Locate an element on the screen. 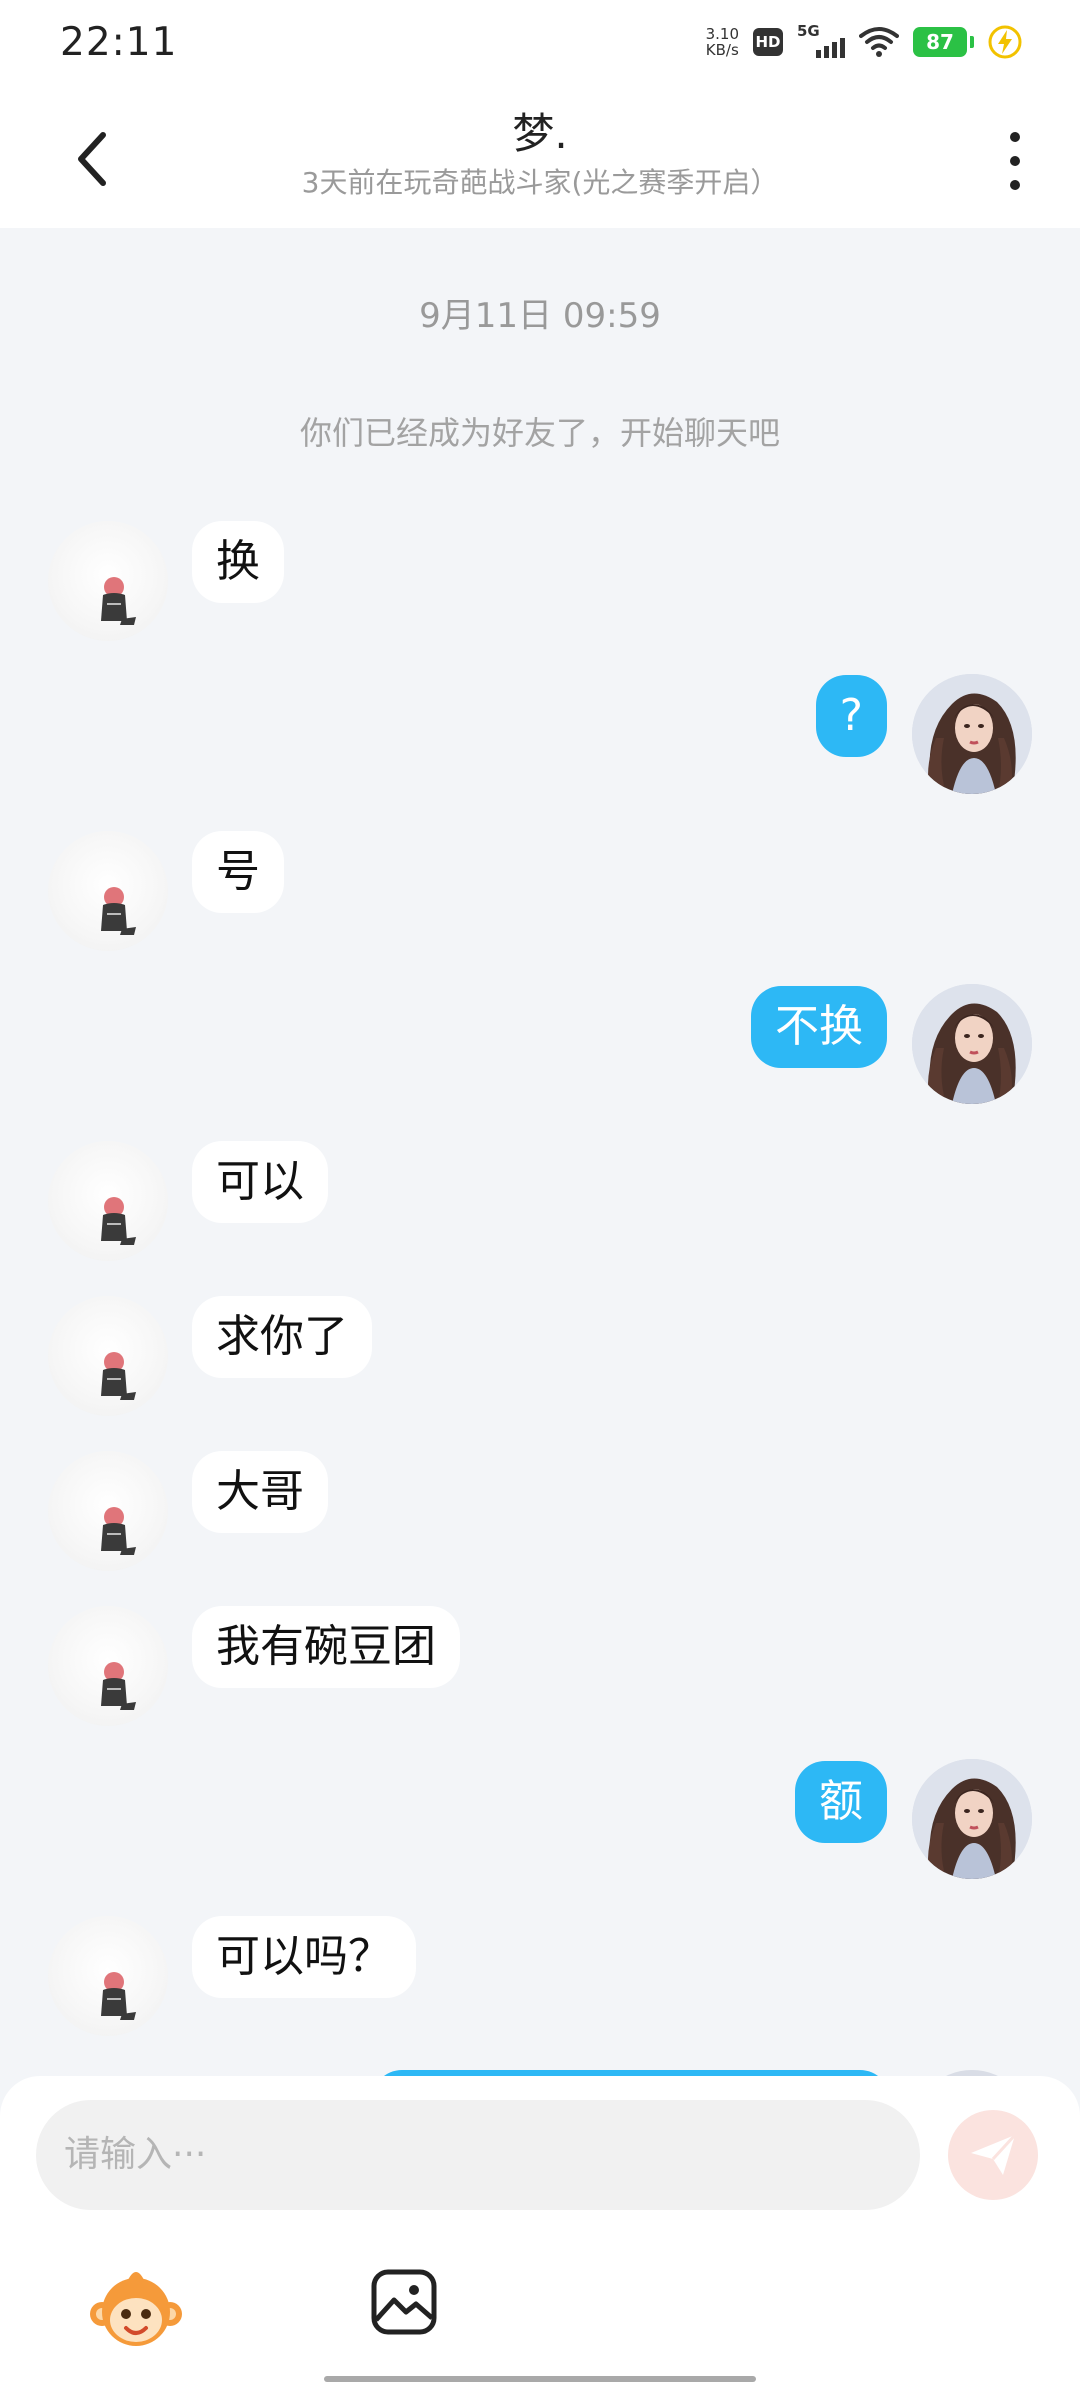 This screenshot has height=2388, width=1080. hd-icon: HD is located at coordinates (768, 42).